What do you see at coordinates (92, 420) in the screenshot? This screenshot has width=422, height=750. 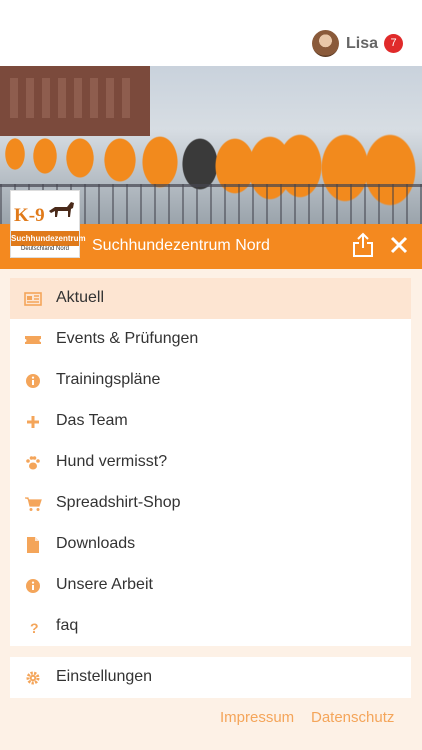 I see `menu-item-label: Das Team` at bounding box center [92, 420].